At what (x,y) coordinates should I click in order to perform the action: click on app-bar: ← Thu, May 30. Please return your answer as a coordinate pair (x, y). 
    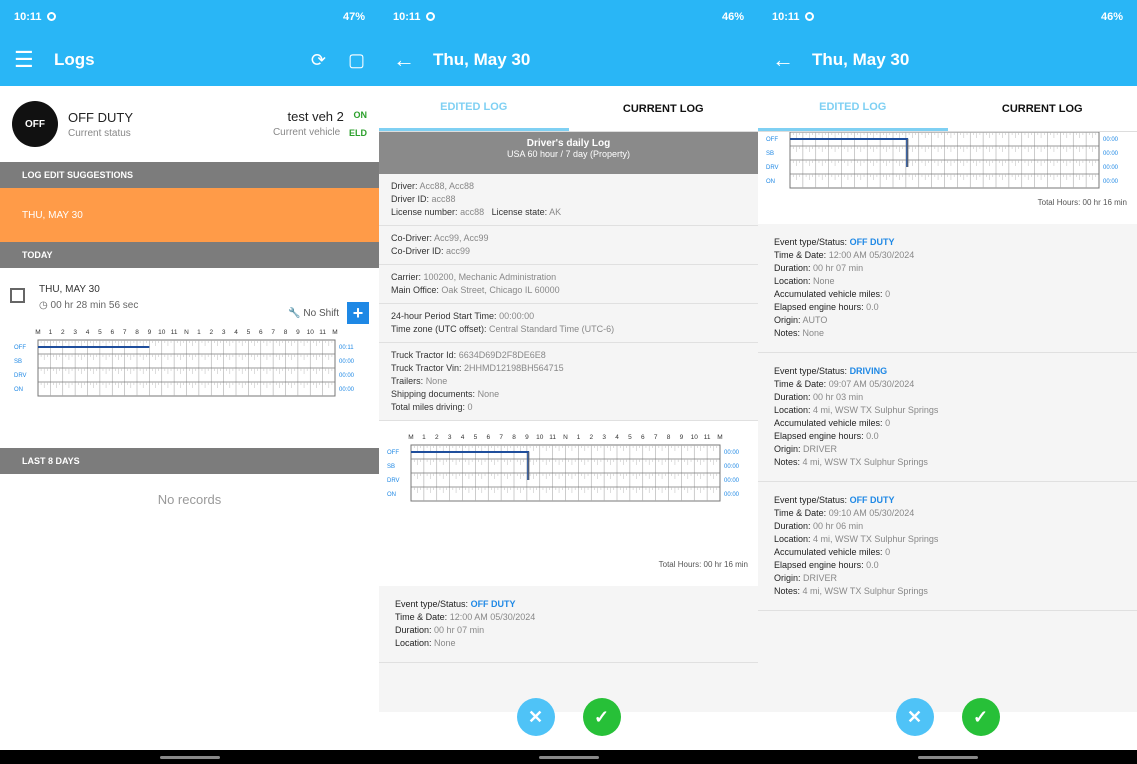
    Looking at the image, I should click on (947, 60).